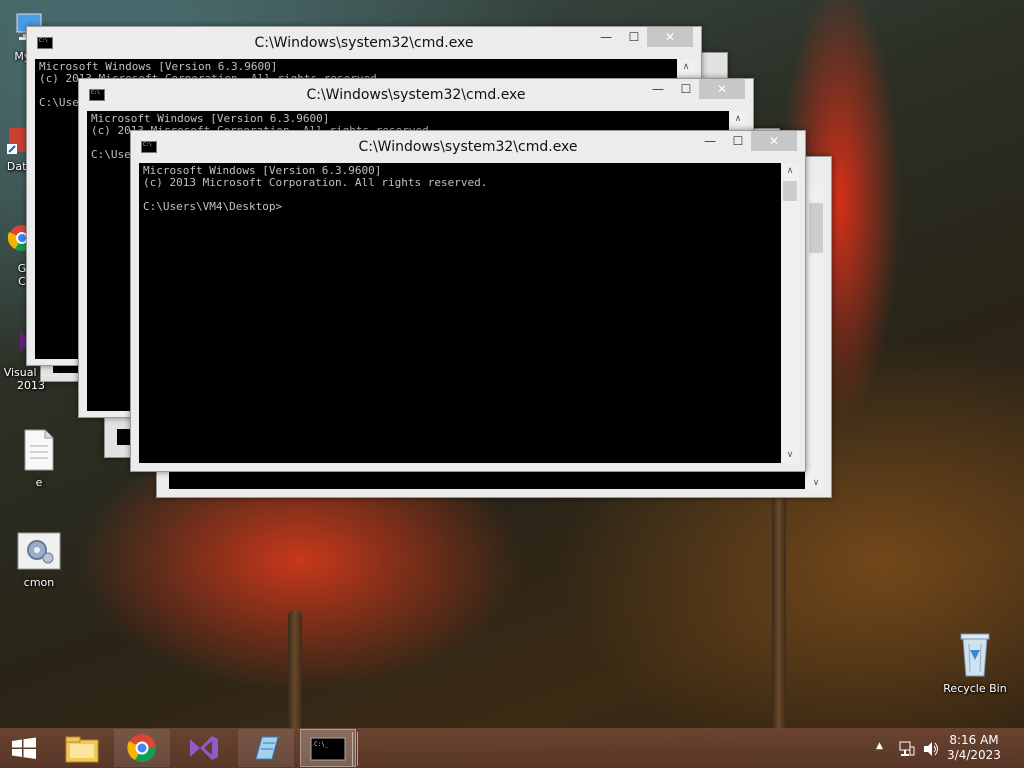 Image resolution: width=1024 pixels, height=768 pixels. Describe the element at coordinates (39, 552) in the screenshot. I see `settings-file-icon` at that location.